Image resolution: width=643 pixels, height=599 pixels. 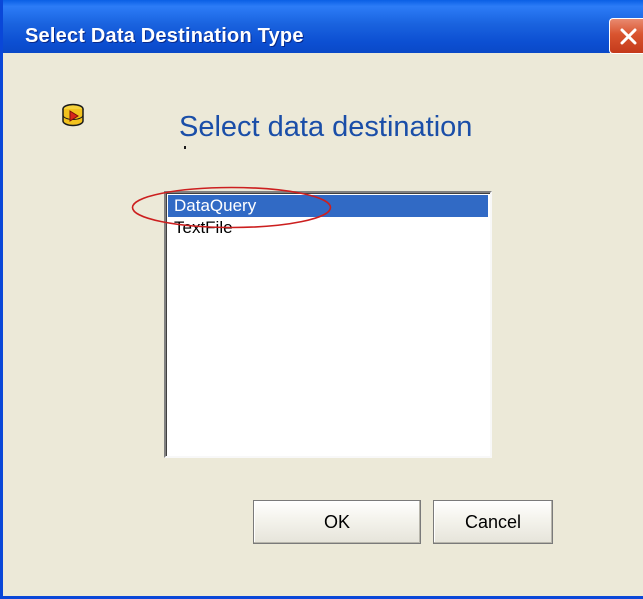 I want to click on dialog-heading: Select data destination, so click(x=326, y=127).